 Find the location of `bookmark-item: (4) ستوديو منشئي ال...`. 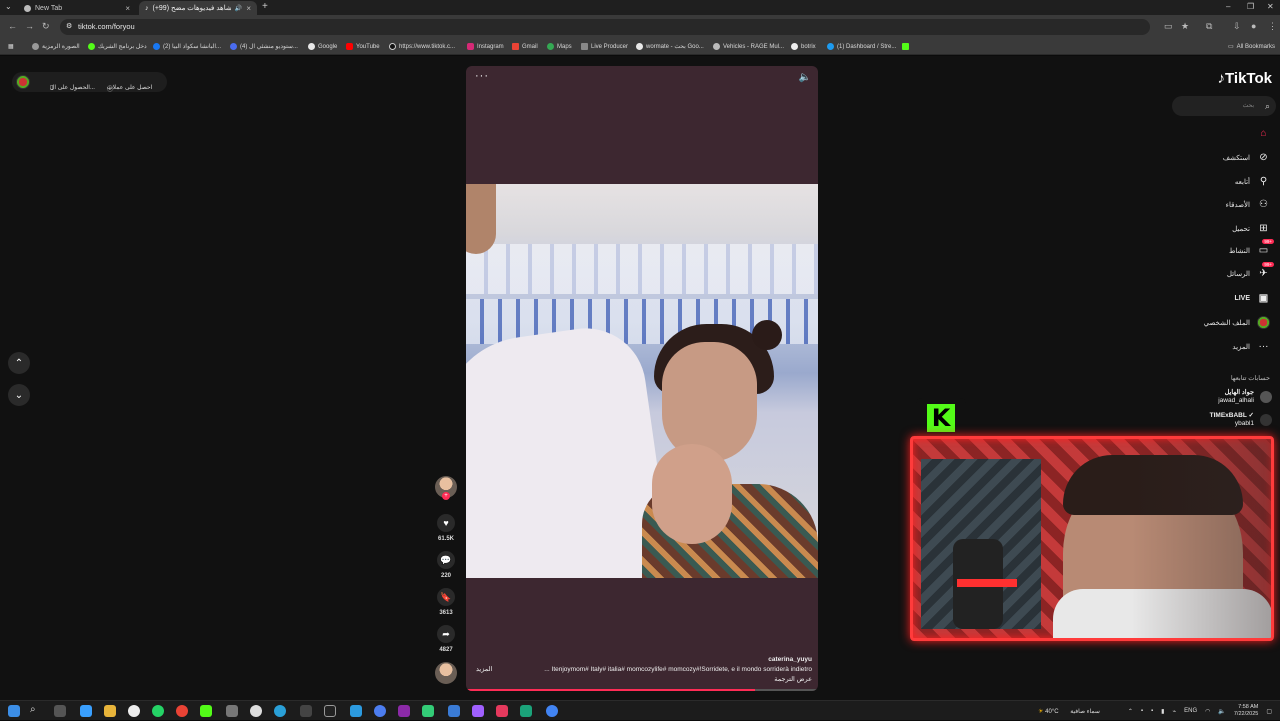

bookmark-item: (4) ستوديو منشئي ال... is located at coordinates (264, 46).